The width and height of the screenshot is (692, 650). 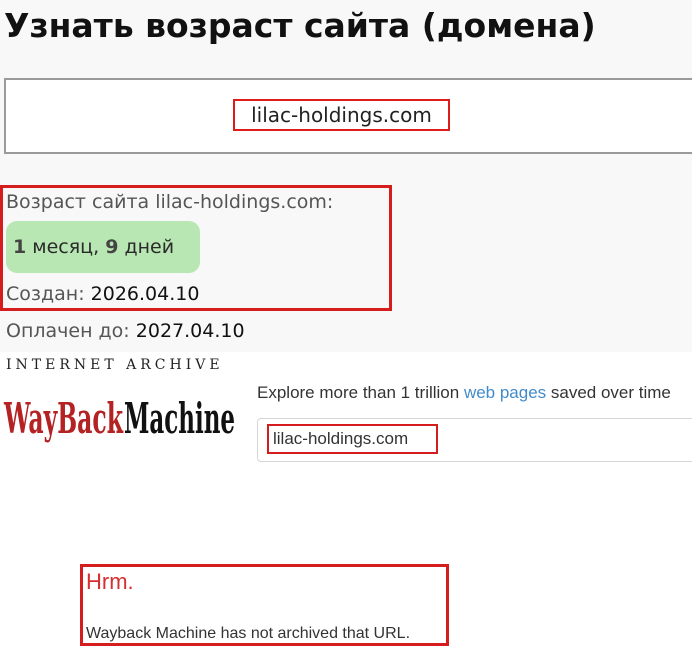 I want to click on created-label: Создан:, so click(x=45, y=294).